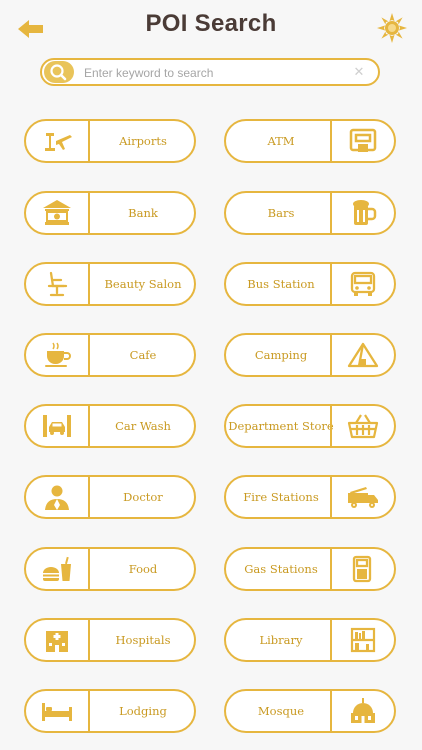  I want to click on category-label: Hospitals, so click(143, 639).